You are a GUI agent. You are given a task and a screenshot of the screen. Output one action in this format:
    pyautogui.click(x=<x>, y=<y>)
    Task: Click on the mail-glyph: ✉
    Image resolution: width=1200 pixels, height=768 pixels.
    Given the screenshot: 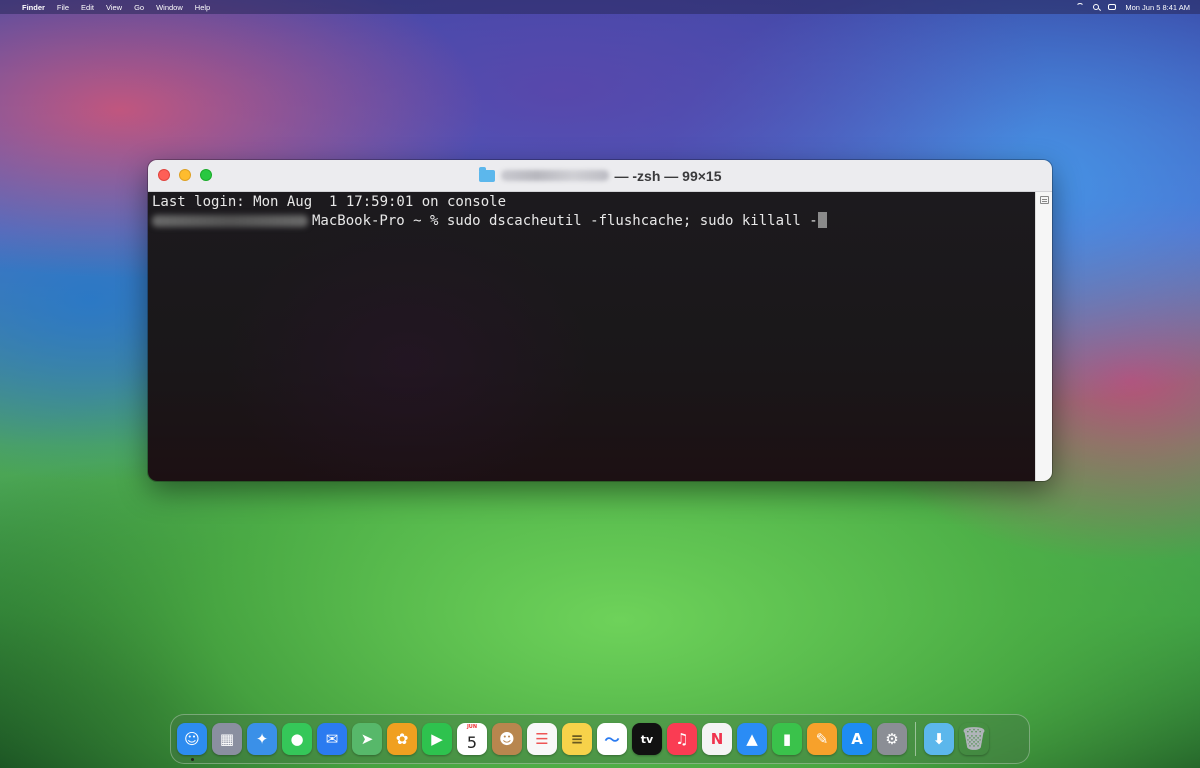 What is the action you would take?
    pyautogui.click(x=332, y=739)
    